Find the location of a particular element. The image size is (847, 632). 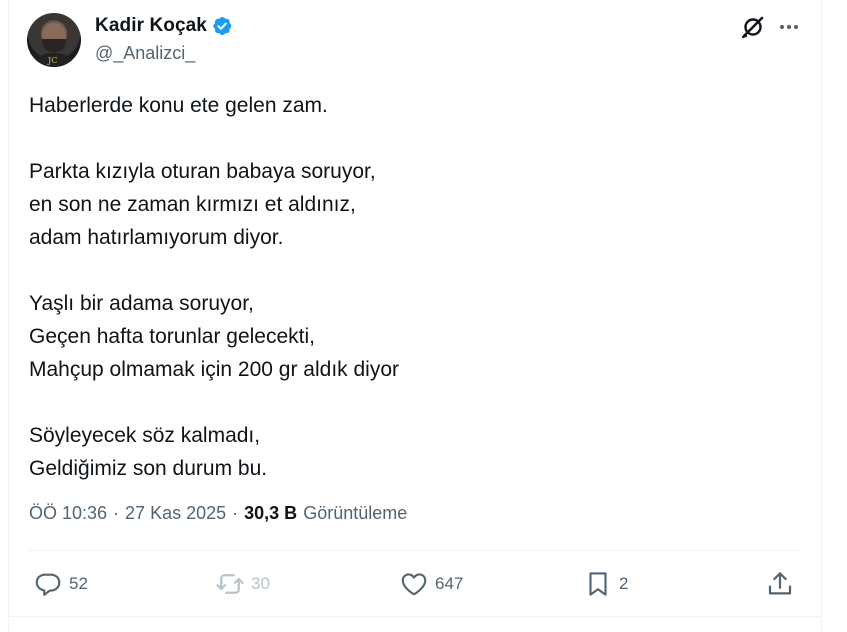

bookmark-icon is located at coordinates (598, 584).